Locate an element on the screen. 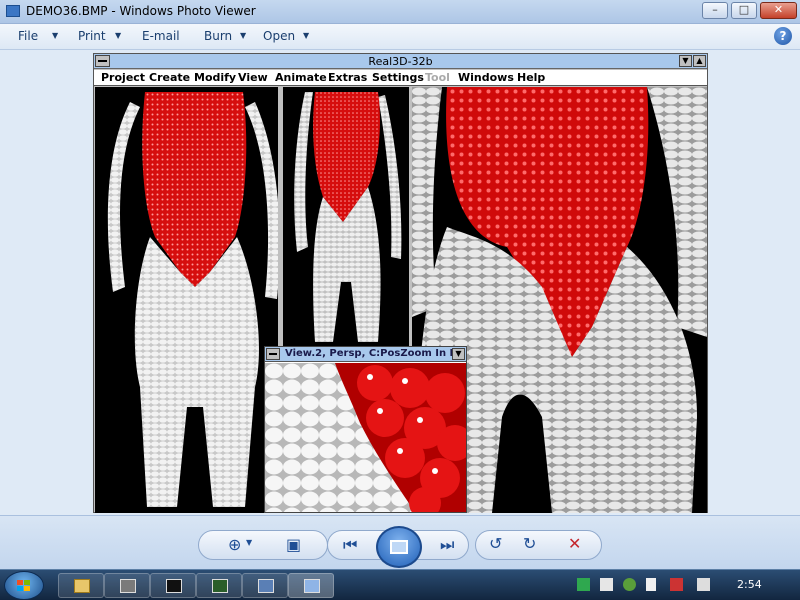 This screenshot has width=800, height=600. real3d-minimize-icon: ▼ is located at coordinates (685, 61).